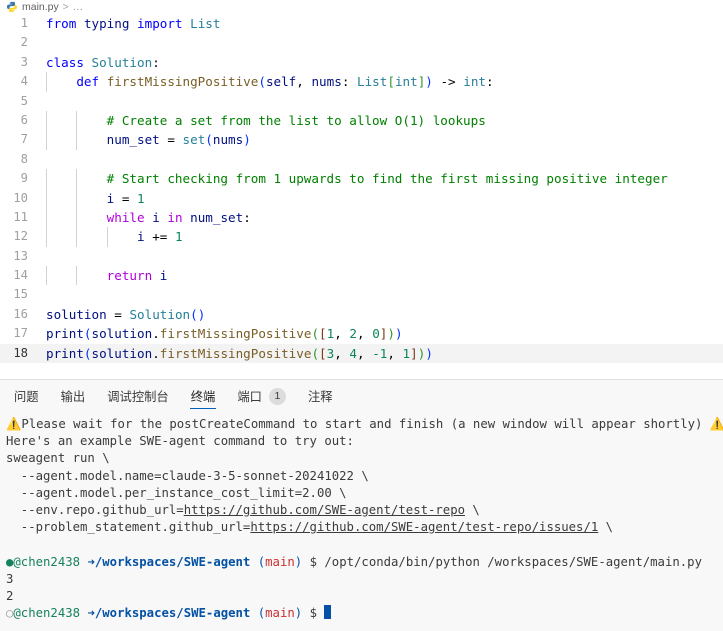 The height and width of the screenshot is (631, 723). What do you see at coordinates (24, 178) in the screenshot?
I see `line-number: 9` at bounding box center [24, 178].